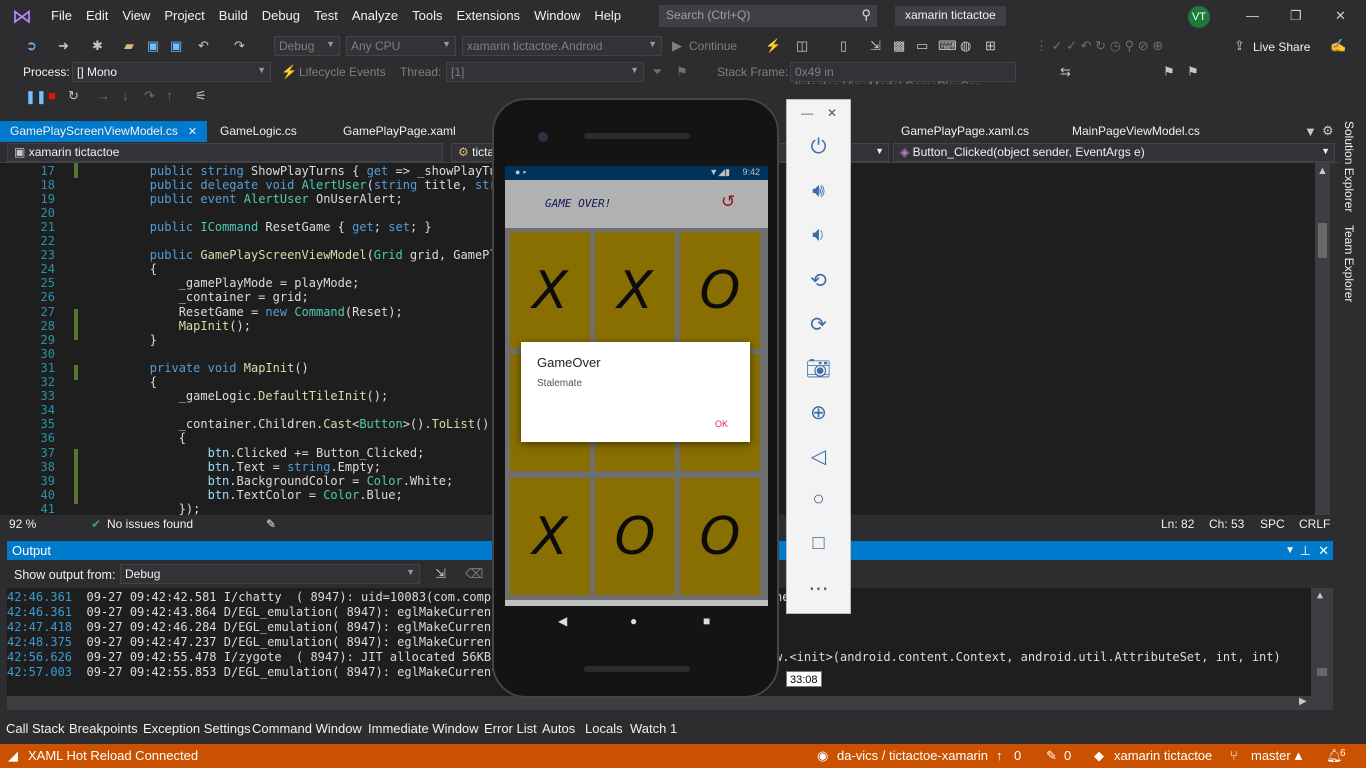  What do you see at coordinates (818, 499) in the screenshot?
I see `home-icon: ○` at bounding box center [818, 499].